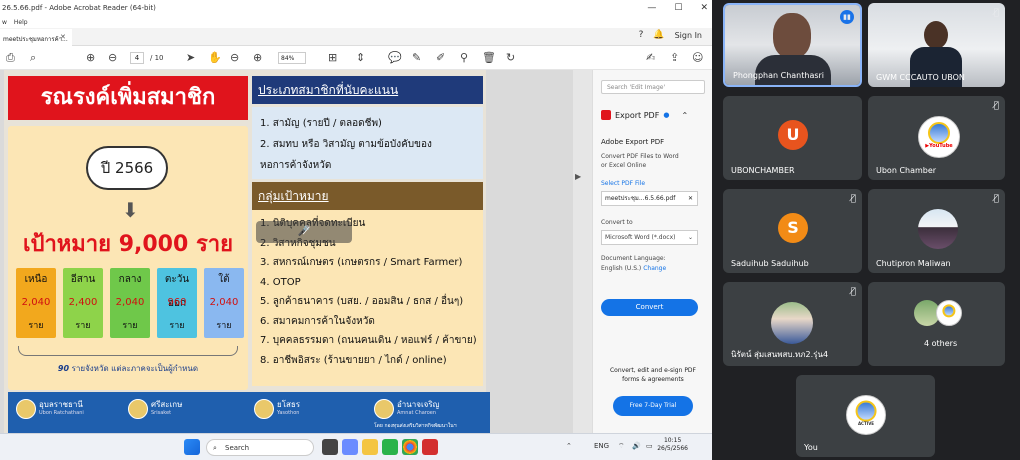 The width and height of the screenshot is (1020, 460). I want to click on help-icon: ?, so click(641, 35).